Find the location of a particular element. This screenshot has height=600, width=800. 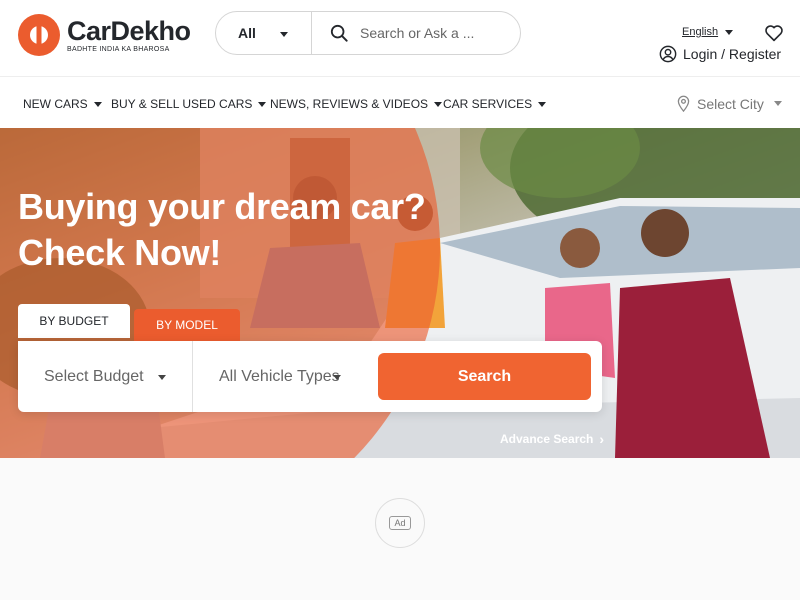

hero-title-line2: Check Now! is located at coordinates (120, 252).